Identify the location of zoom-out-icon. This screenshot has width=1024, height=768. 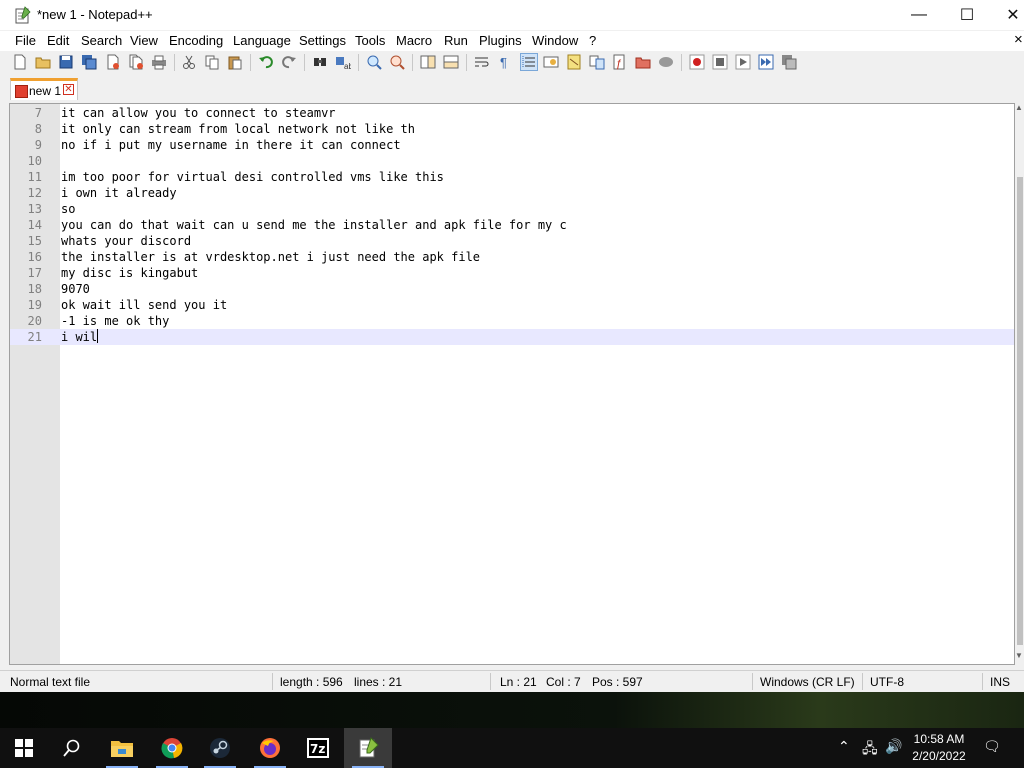
(397, 62).